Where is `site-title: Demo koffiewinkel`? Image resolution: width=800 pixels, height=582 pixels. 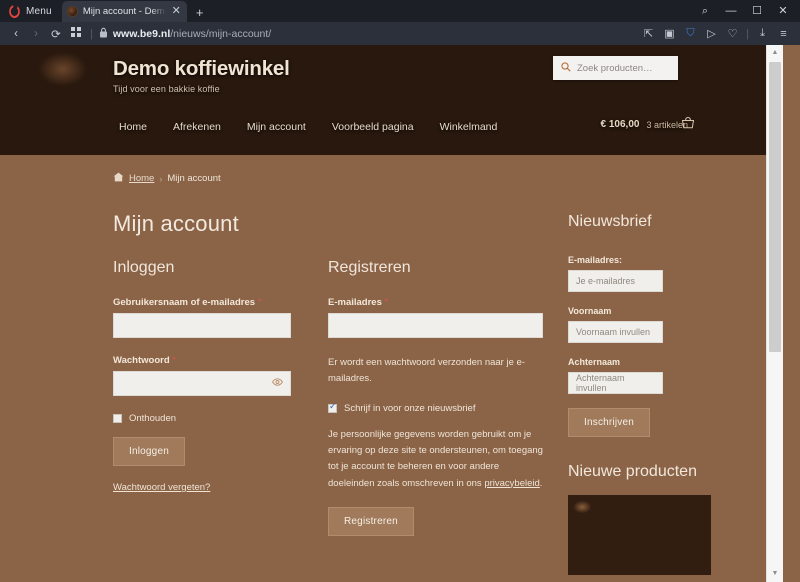 site-title: Demo koffiewinkel is located at coordinates (201, 69).